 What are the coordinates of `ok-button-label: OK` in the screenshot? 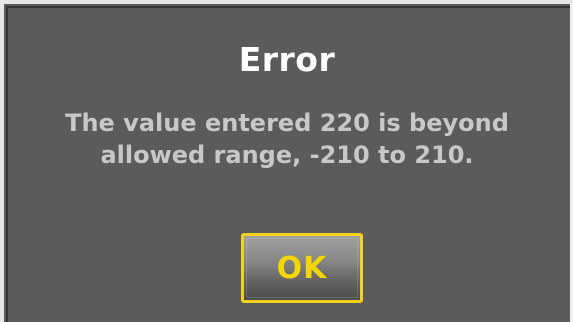 It's located at (302, 268).